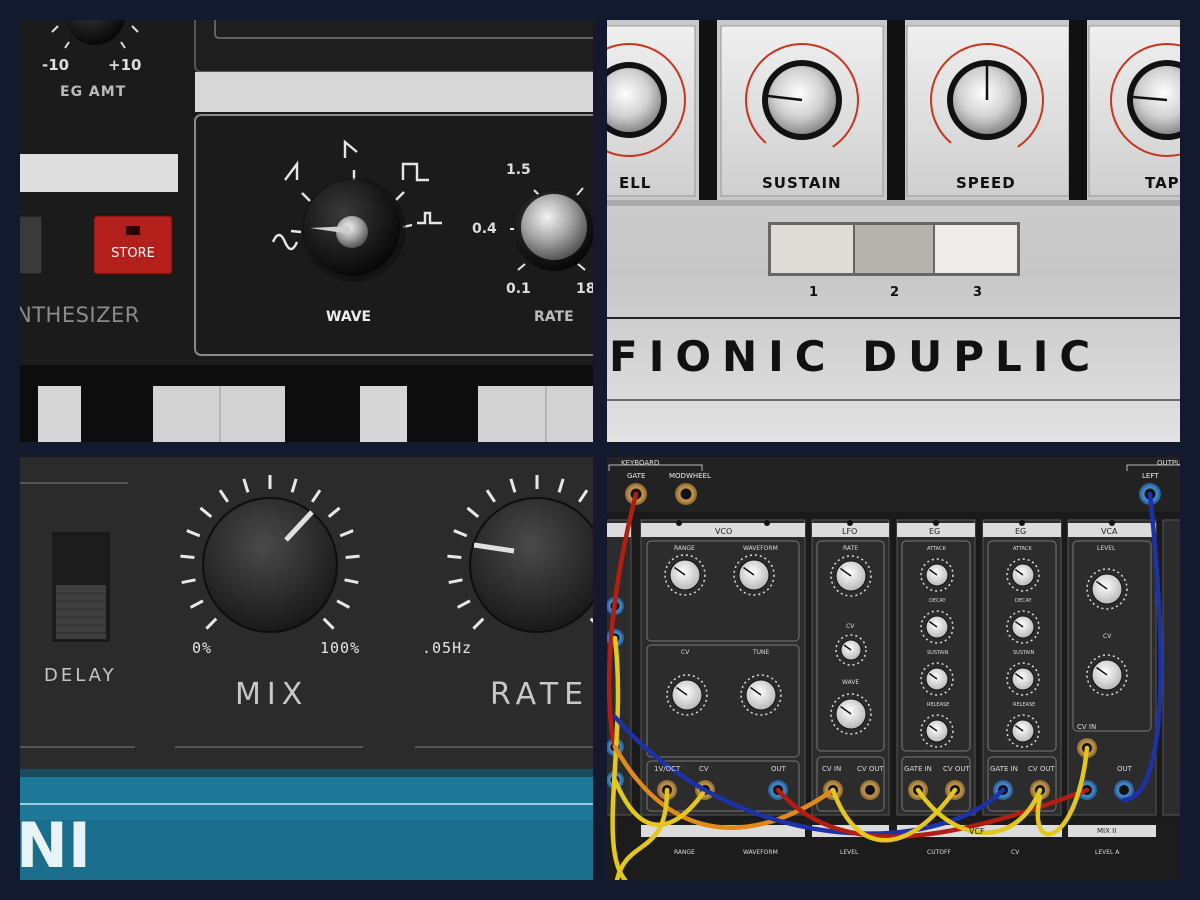 Image resolution: width=1200 pixels, height=900 pixels. Describe the element at coordinates (640, 463) in the screenshot. I see `keyboard-section-label: KEYBOARD` at that location.